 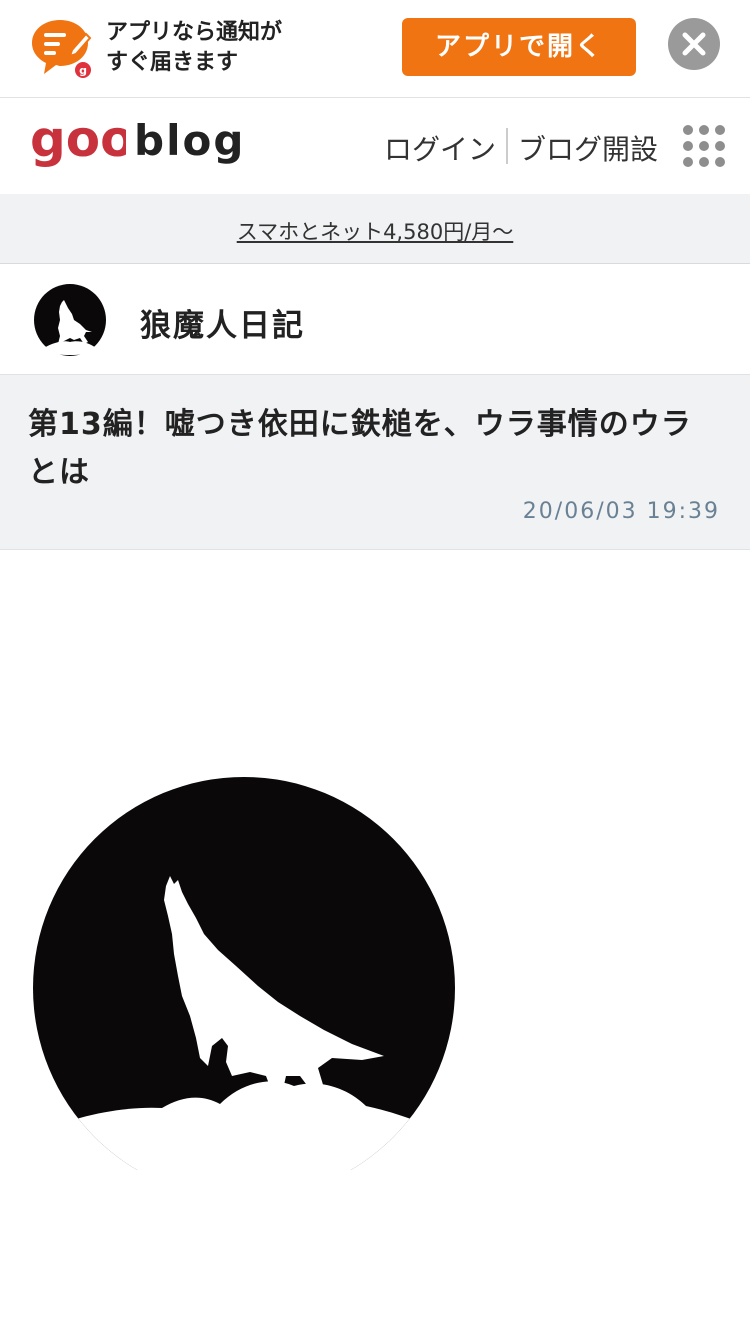 I want to click on close-icon, so click(x=694, y=44).